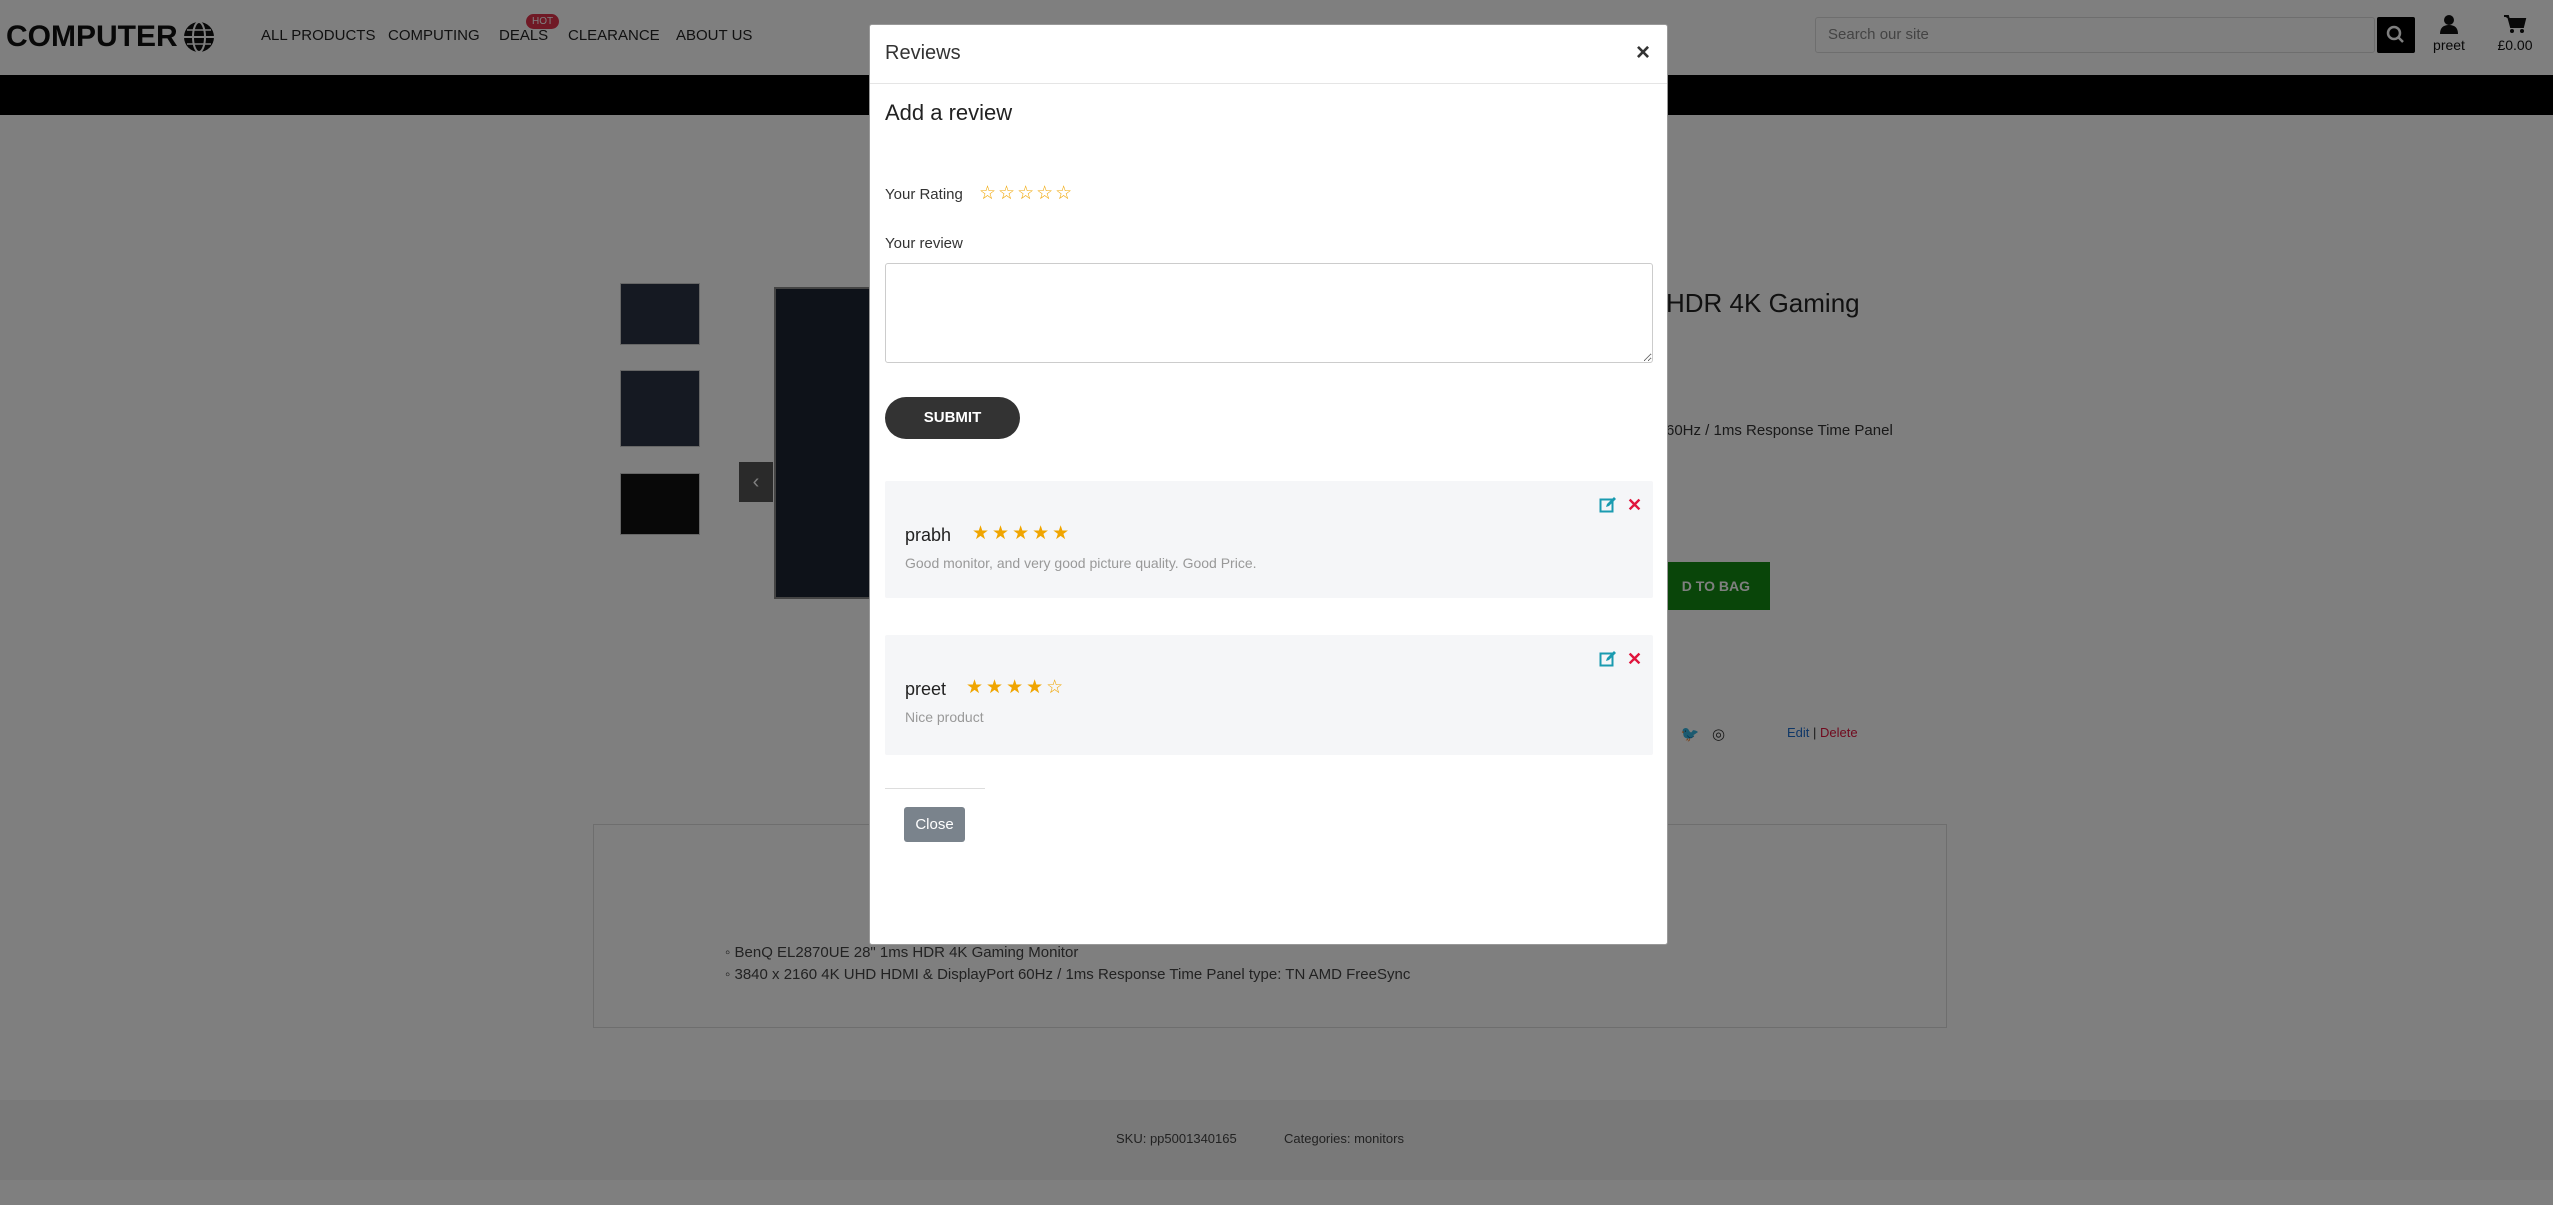 The image size is (2553, 1205). What do you see at coordinates (924, 194) in the screenshot?
I see `rating-label: Your Rating` at bounding box center [924, 194].